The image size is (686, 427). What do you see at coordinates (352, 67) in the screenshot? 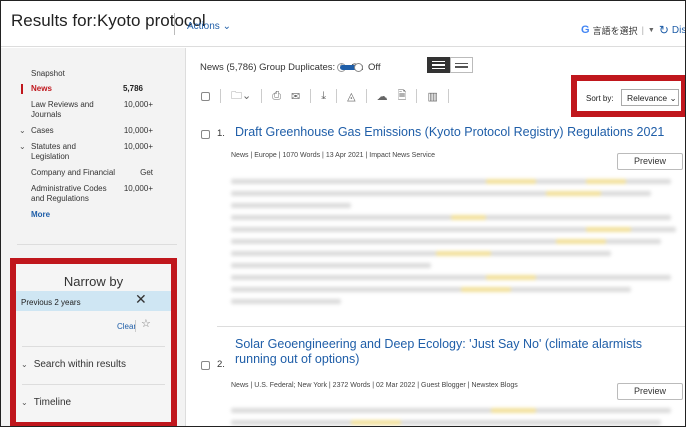
I see `group-duplicates-toggle` at bounding box center [352, 67].